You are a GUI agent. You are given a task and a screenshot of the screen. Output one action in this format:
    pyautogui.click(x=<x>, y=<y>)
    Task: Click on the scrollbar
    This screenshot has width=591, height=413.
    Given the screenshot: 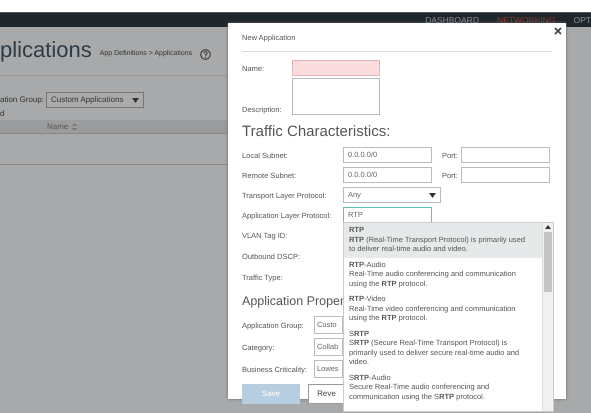 What is the action you would take?
    pyautogui.click(x=547, y=317)
    